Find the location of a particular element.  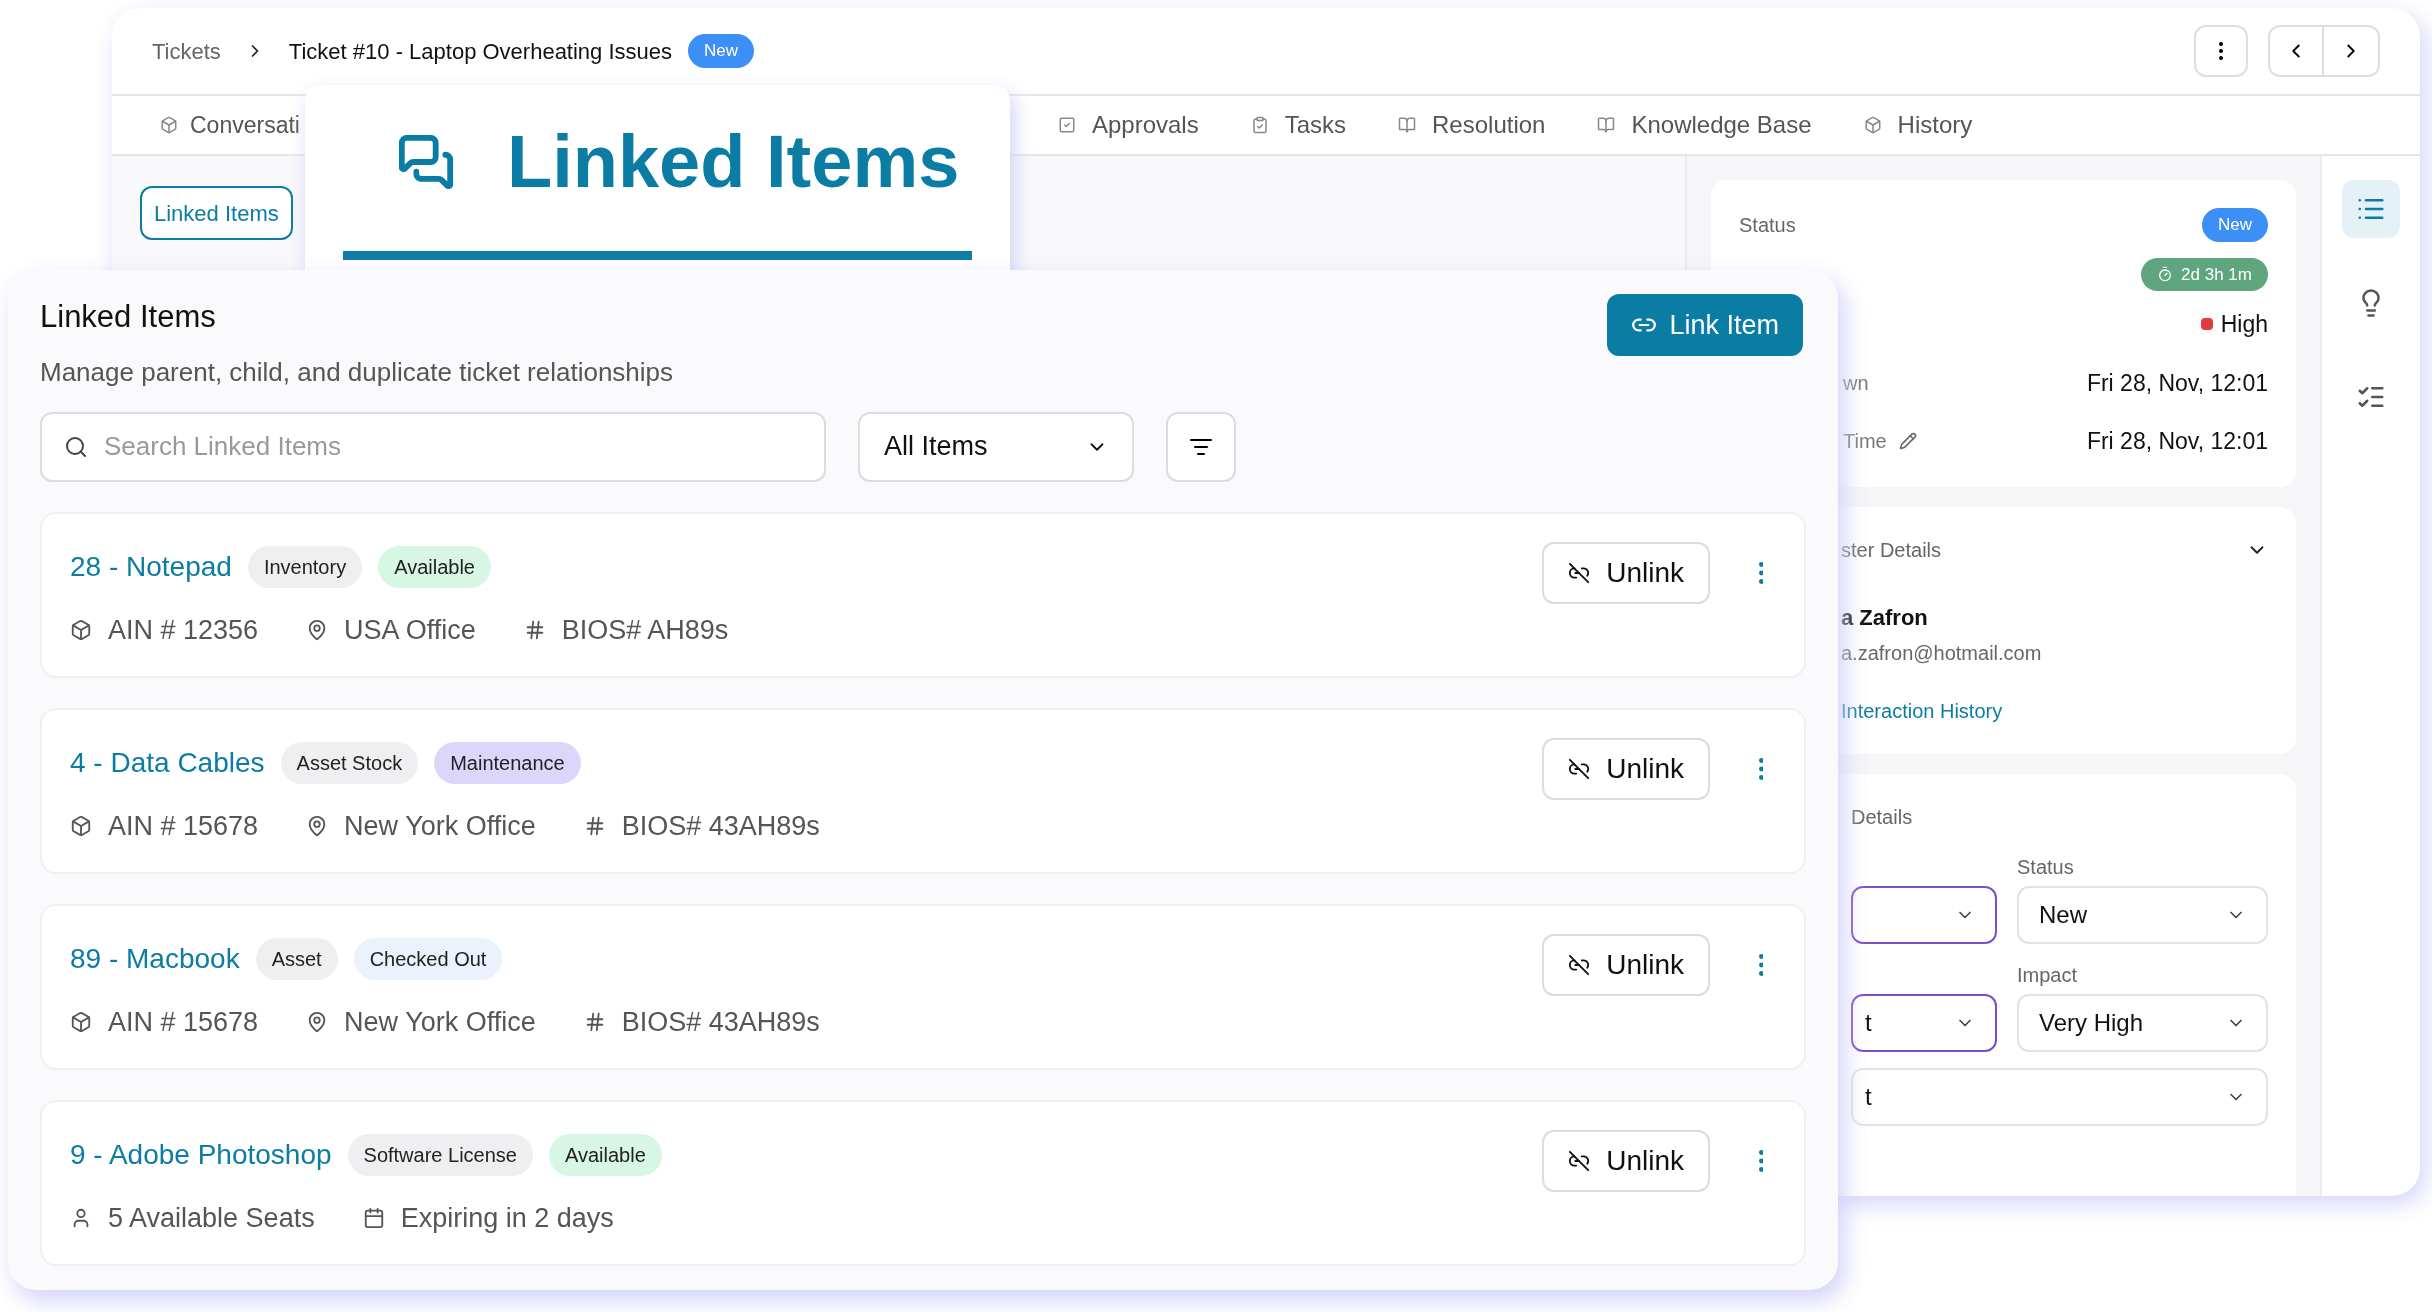

search-field: Search Linked Items is located at coordinates (433, 446).